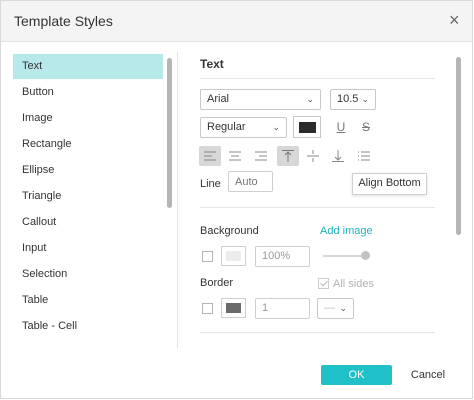 The width and height of the screenshot is (474, 400). What do you see at coordinates (218, 99) in the screenshot?
I see `font-family-value: Arial` at bounding box center [218, 99].